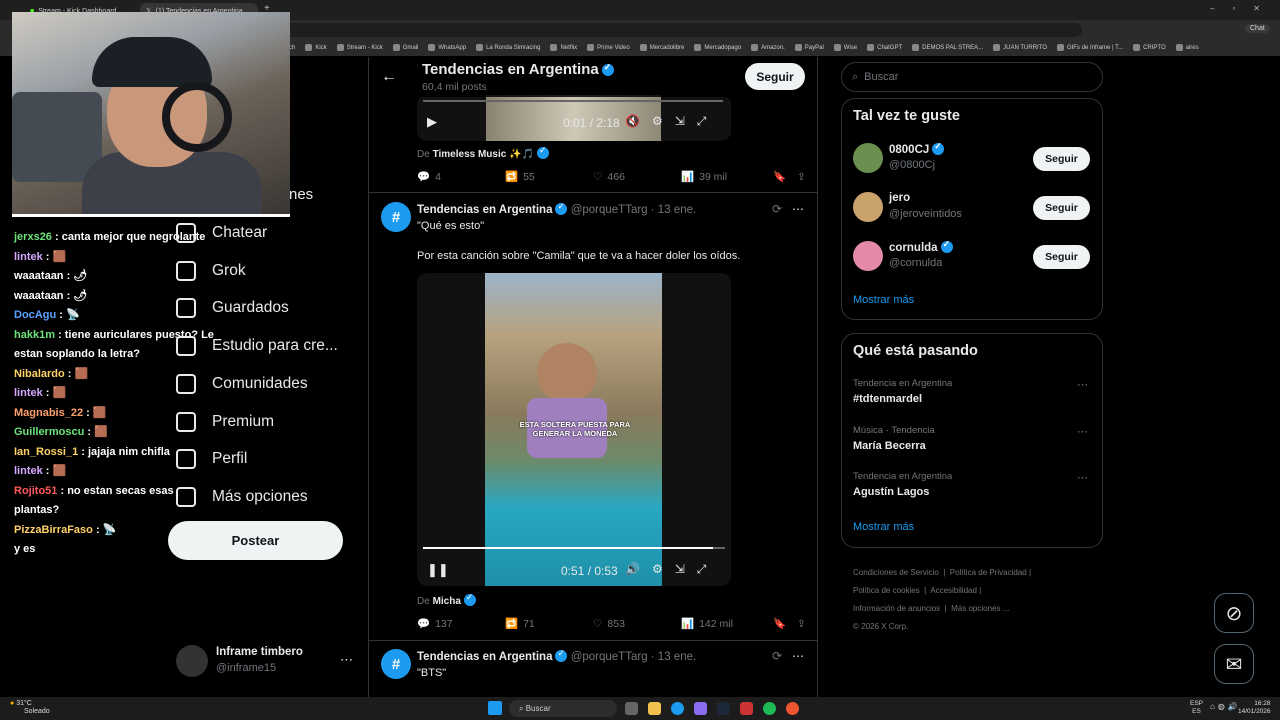  I want to click on messages-fab-icon: ✉, so click(1234, 664).